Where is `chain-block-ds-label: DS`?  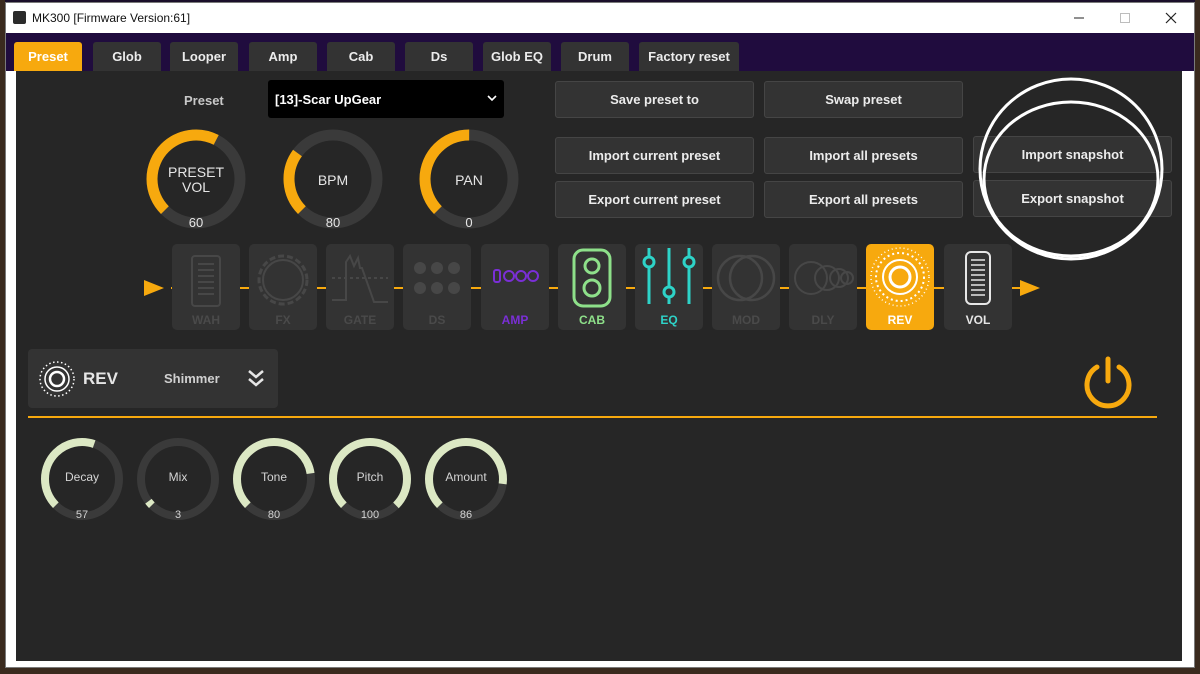
chain-block-ds-label: DS is located at coordinates (437, 320).